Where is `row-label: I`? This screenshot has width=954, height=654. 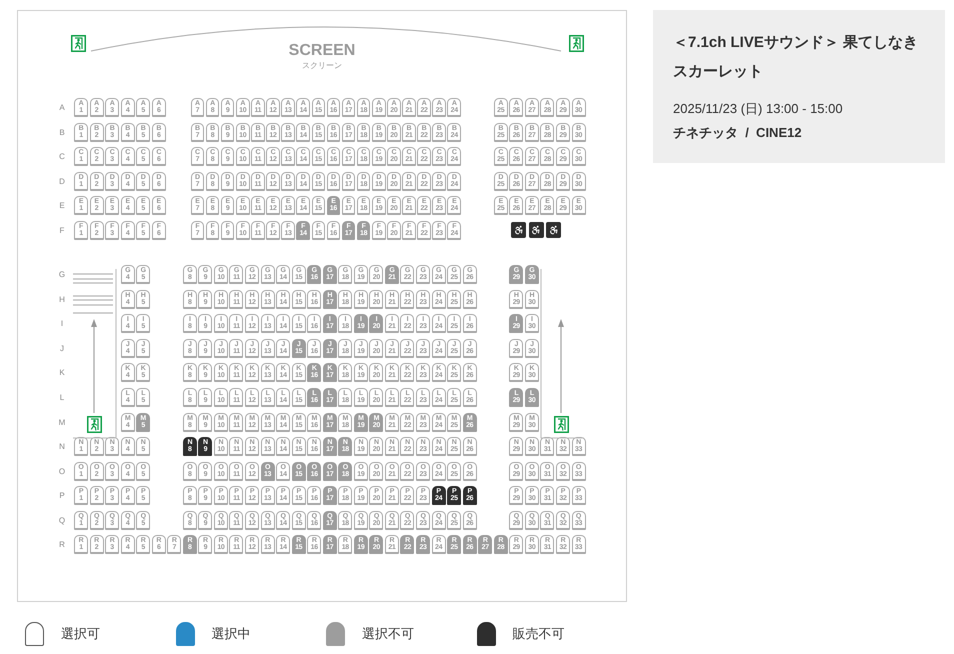 row-label: I is located at coordinates (62, 323).